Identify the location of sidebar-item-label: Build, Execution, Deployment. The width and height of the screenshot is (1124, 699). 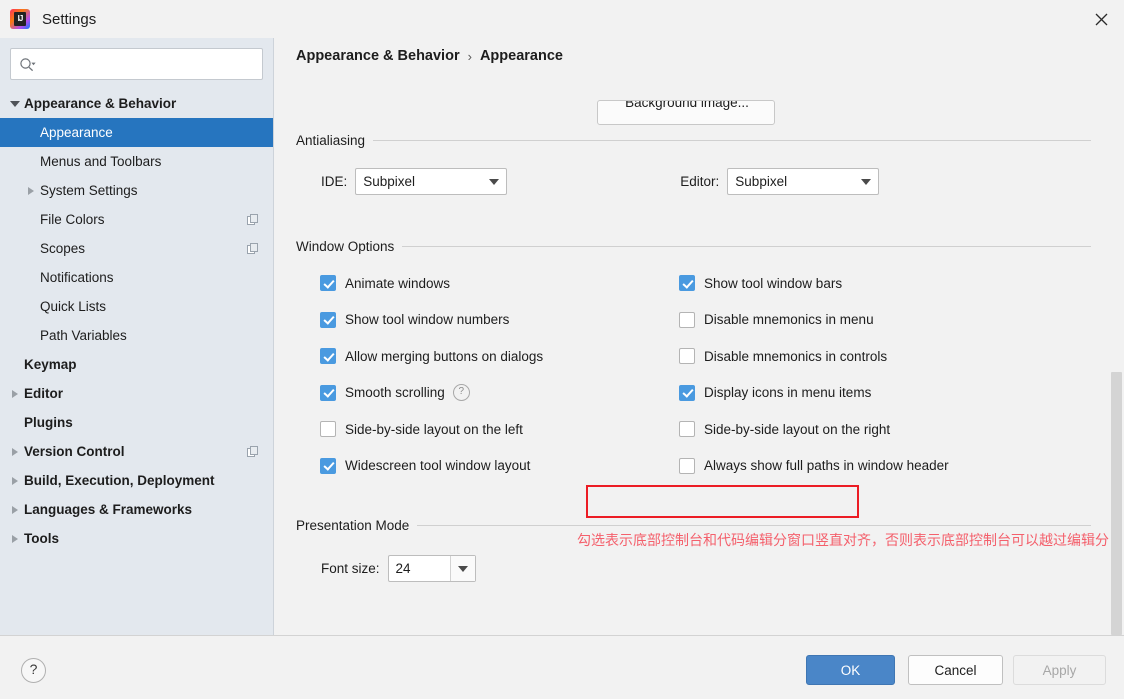
(119, 480).